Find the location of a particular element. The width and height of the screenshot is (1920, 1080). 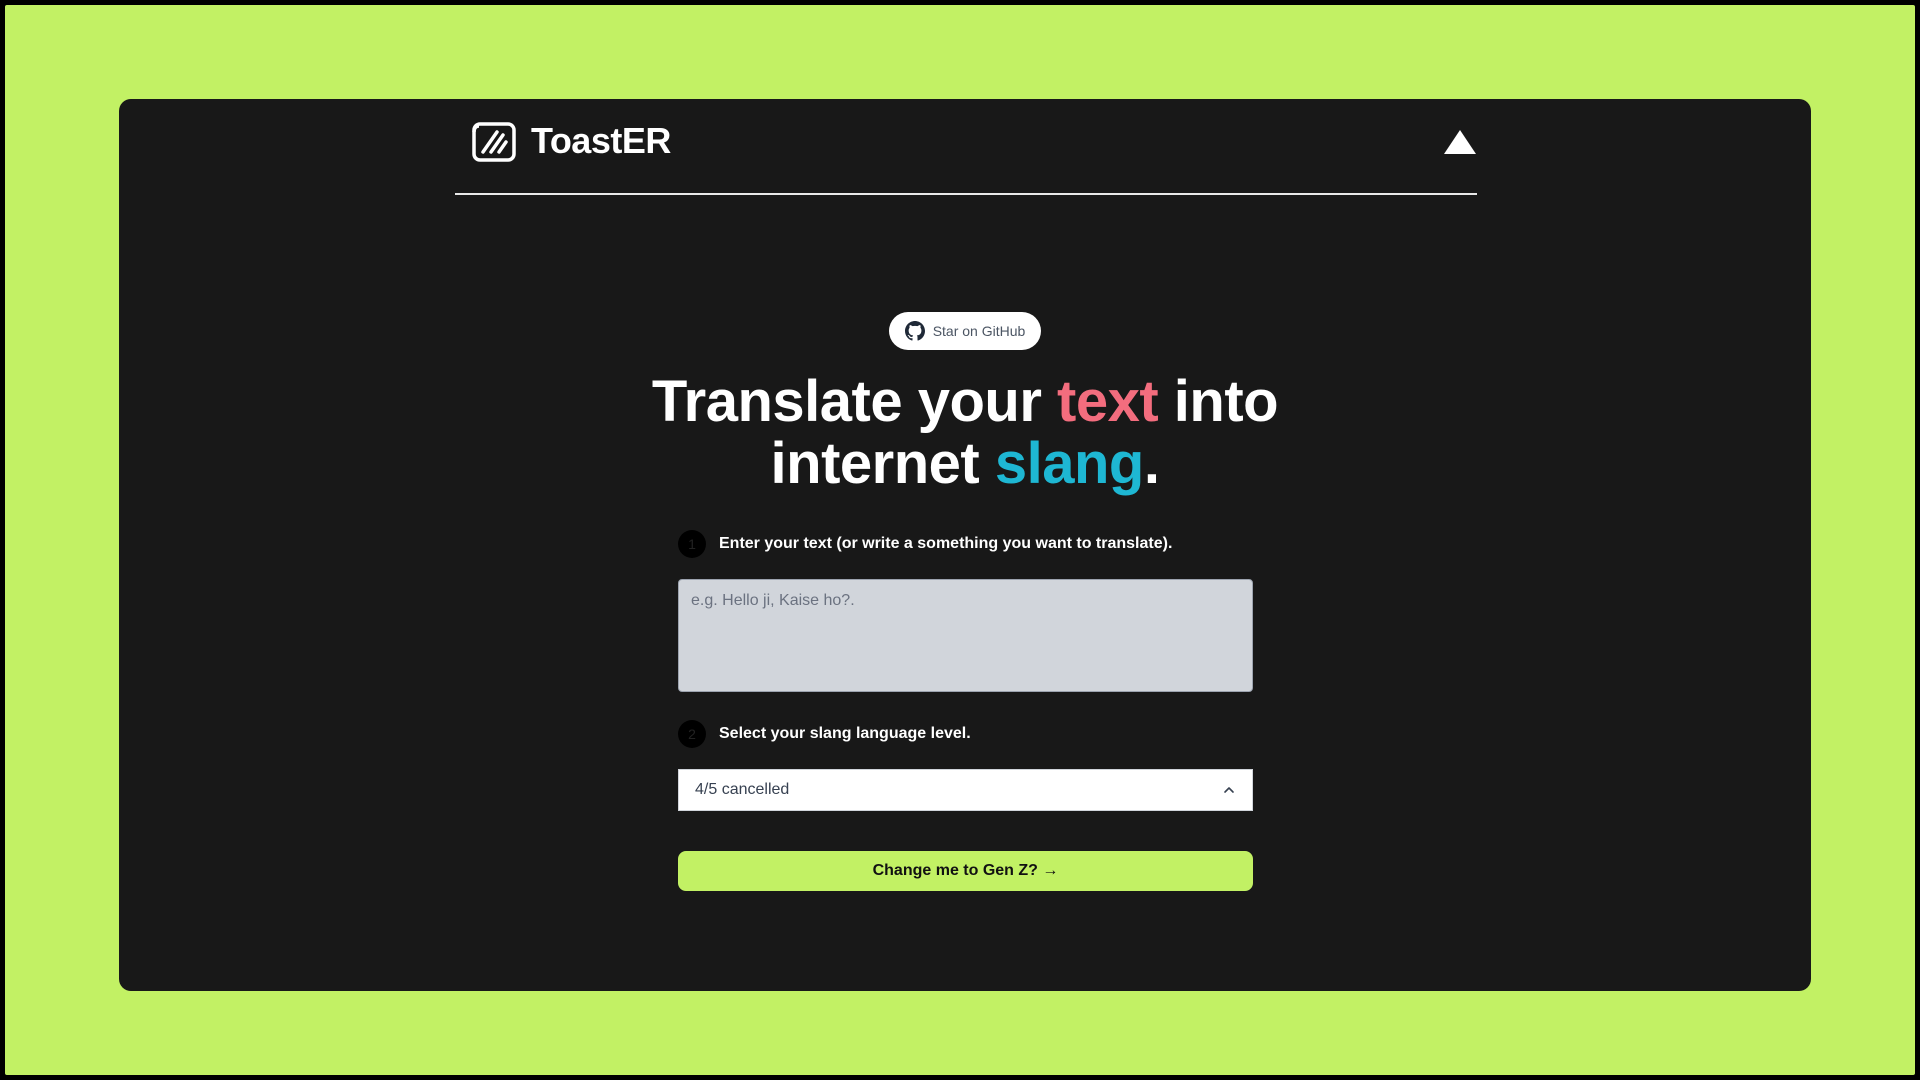

headline-line-2: internet slang. is located at coordinates (965, 464).